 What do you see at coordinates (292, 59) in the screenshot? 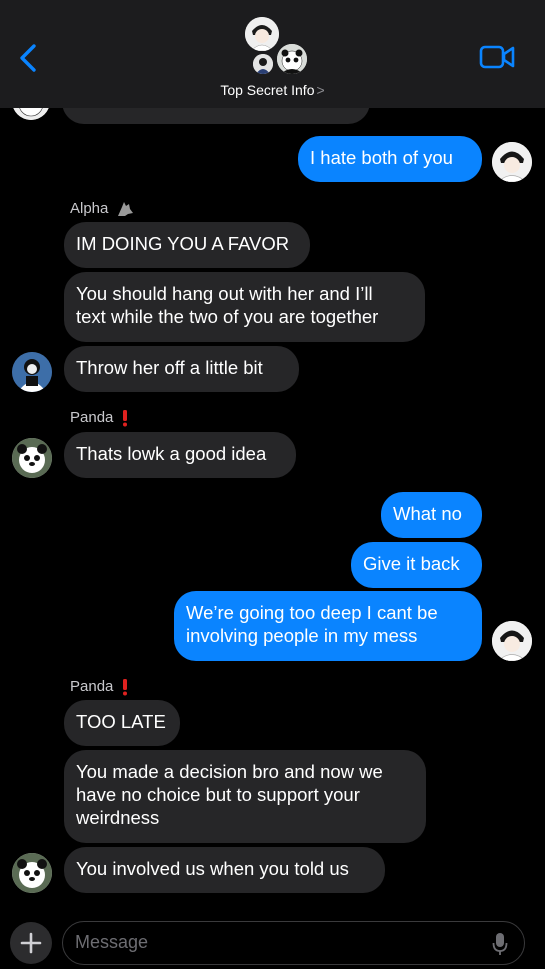
I see `group-avatar-panda` at bounding box center [292, 59].